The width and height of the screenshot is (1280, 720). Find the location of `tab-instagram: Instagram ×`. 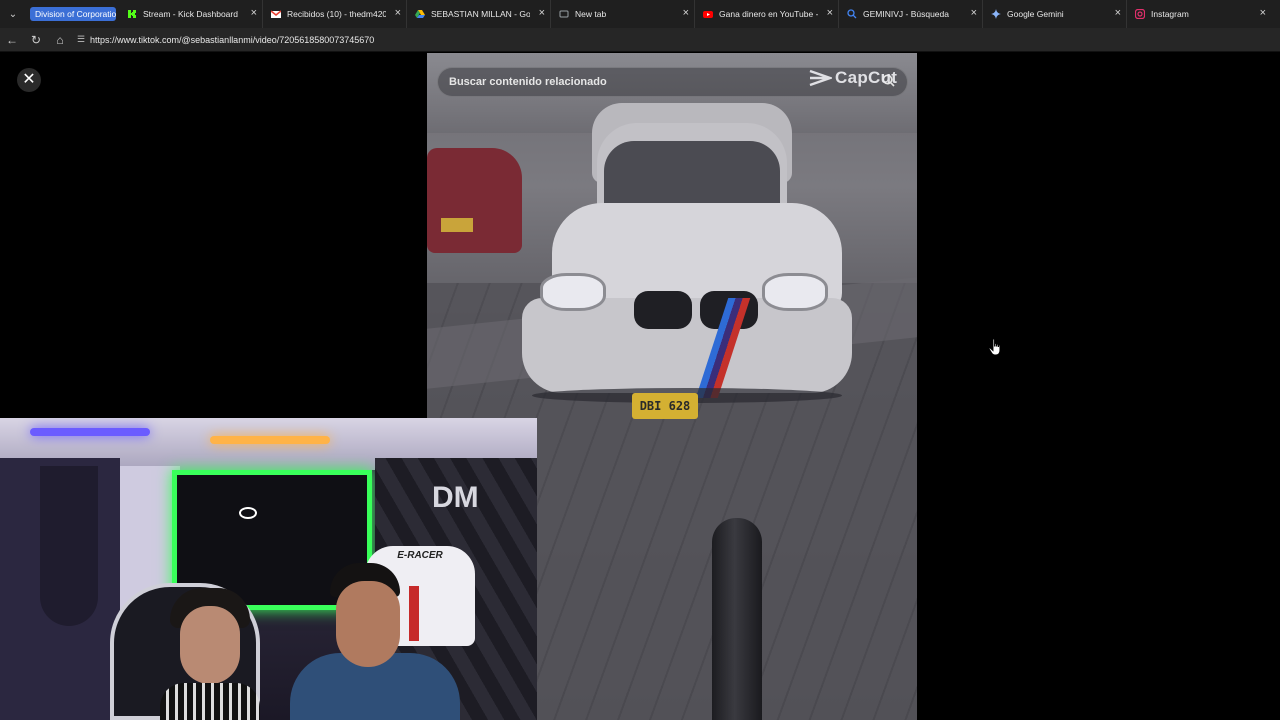

tab-instagram: Instagram × is located at coordinates (1199, 14).